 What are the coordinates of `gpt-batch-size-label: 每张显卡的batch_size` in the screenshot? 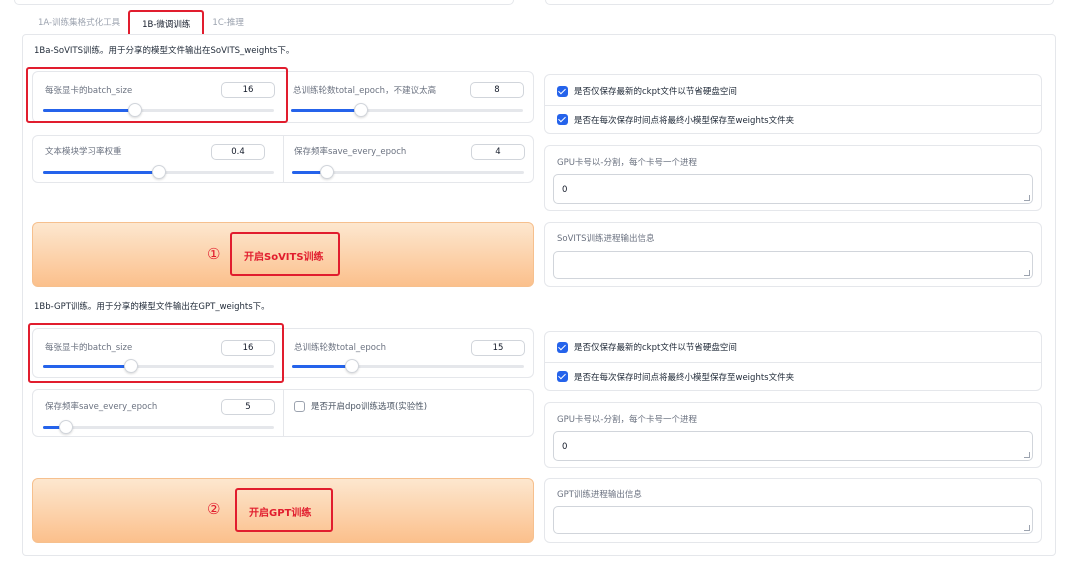 It's located at (89, 348).